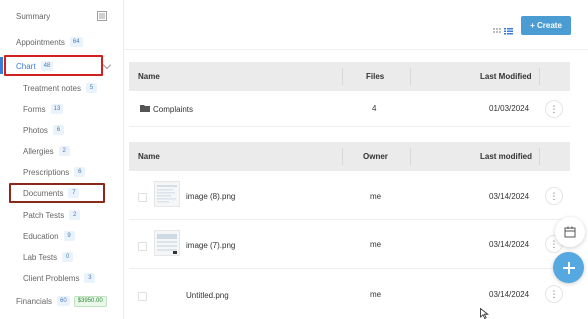 This screenshot has width=588, height=319. I want to click on count-badge: 48, so click(47, 66).